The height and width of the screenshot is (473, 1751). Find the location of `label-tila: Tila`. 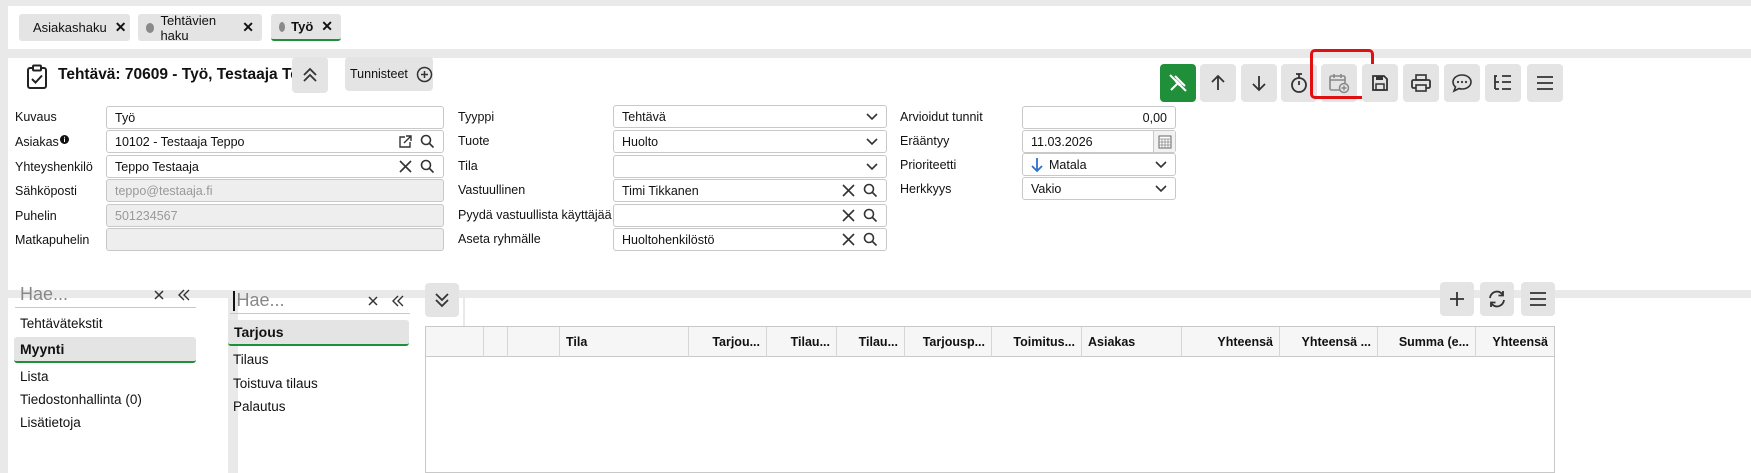

label-tila: Tila is located at coordinates (468, 166).